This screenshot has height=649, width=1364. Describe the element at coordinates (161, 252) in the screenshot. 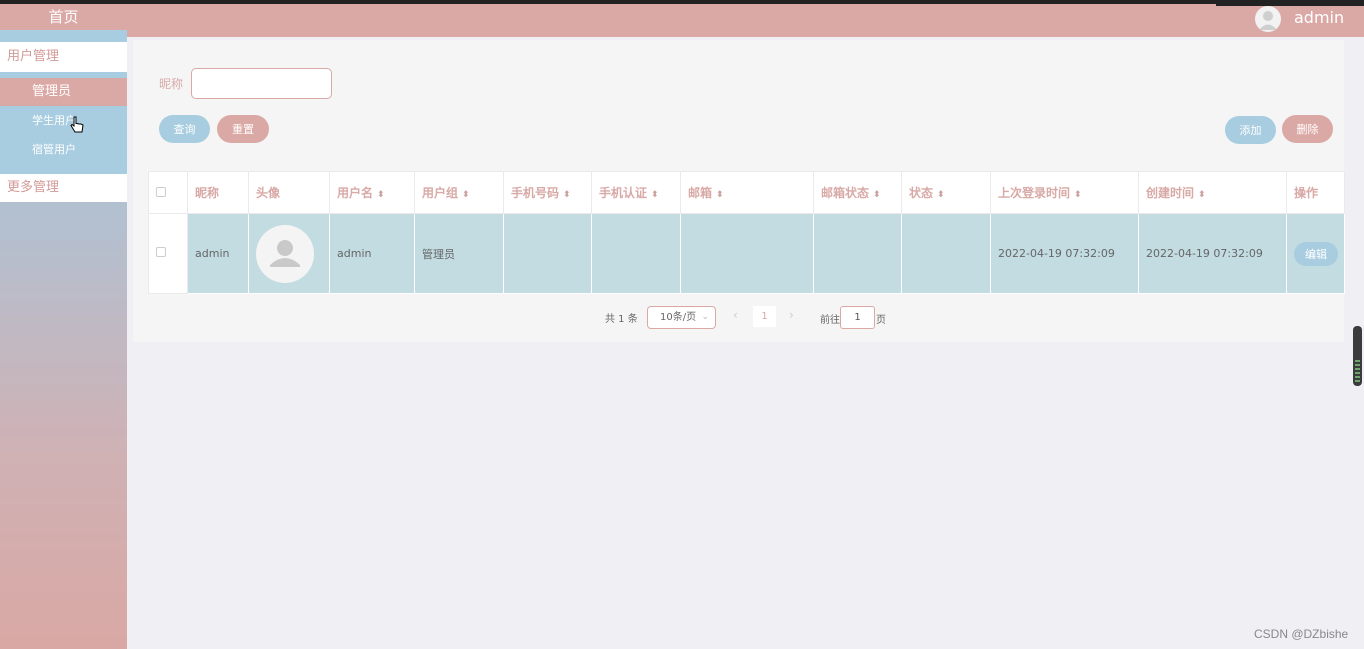

I see `row-checkbox` at that location.